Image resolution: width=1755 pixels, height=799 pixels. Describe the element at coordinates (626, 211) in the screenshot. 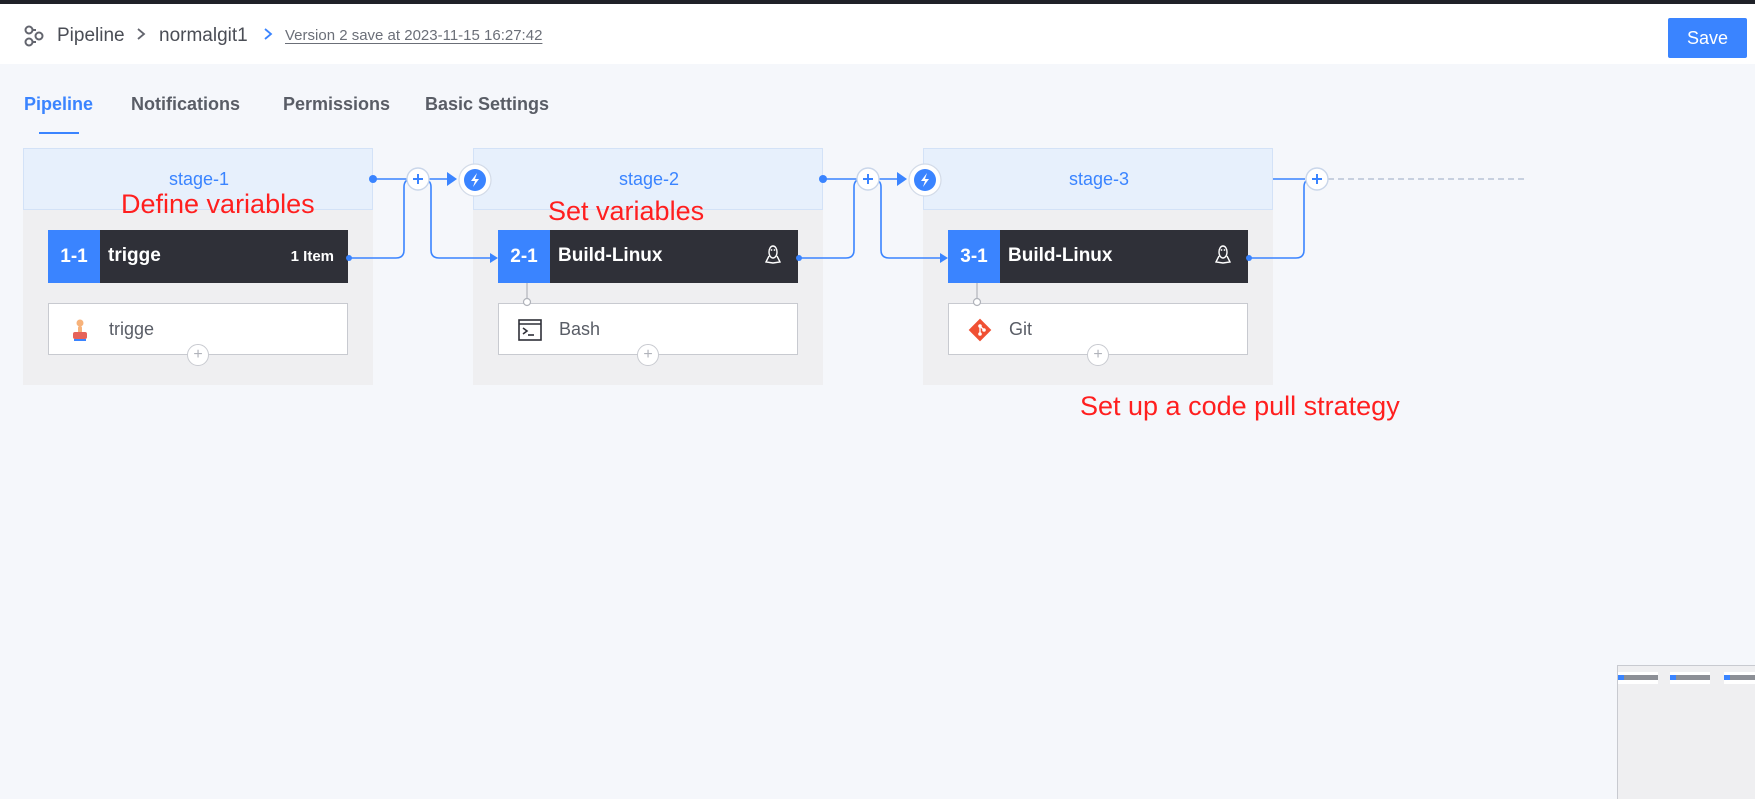

I see `annotation-set-variables: Set variables` at that location.